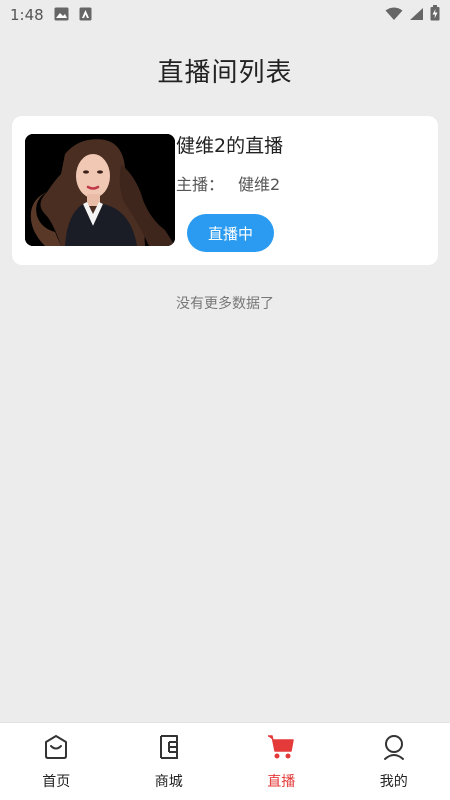 This screenshot has width=450, height=800. What do you see at coordinates (228, 183) in the screenshot?
I see `host-line: 主播： 健维2` at bounding box center [228, 183].